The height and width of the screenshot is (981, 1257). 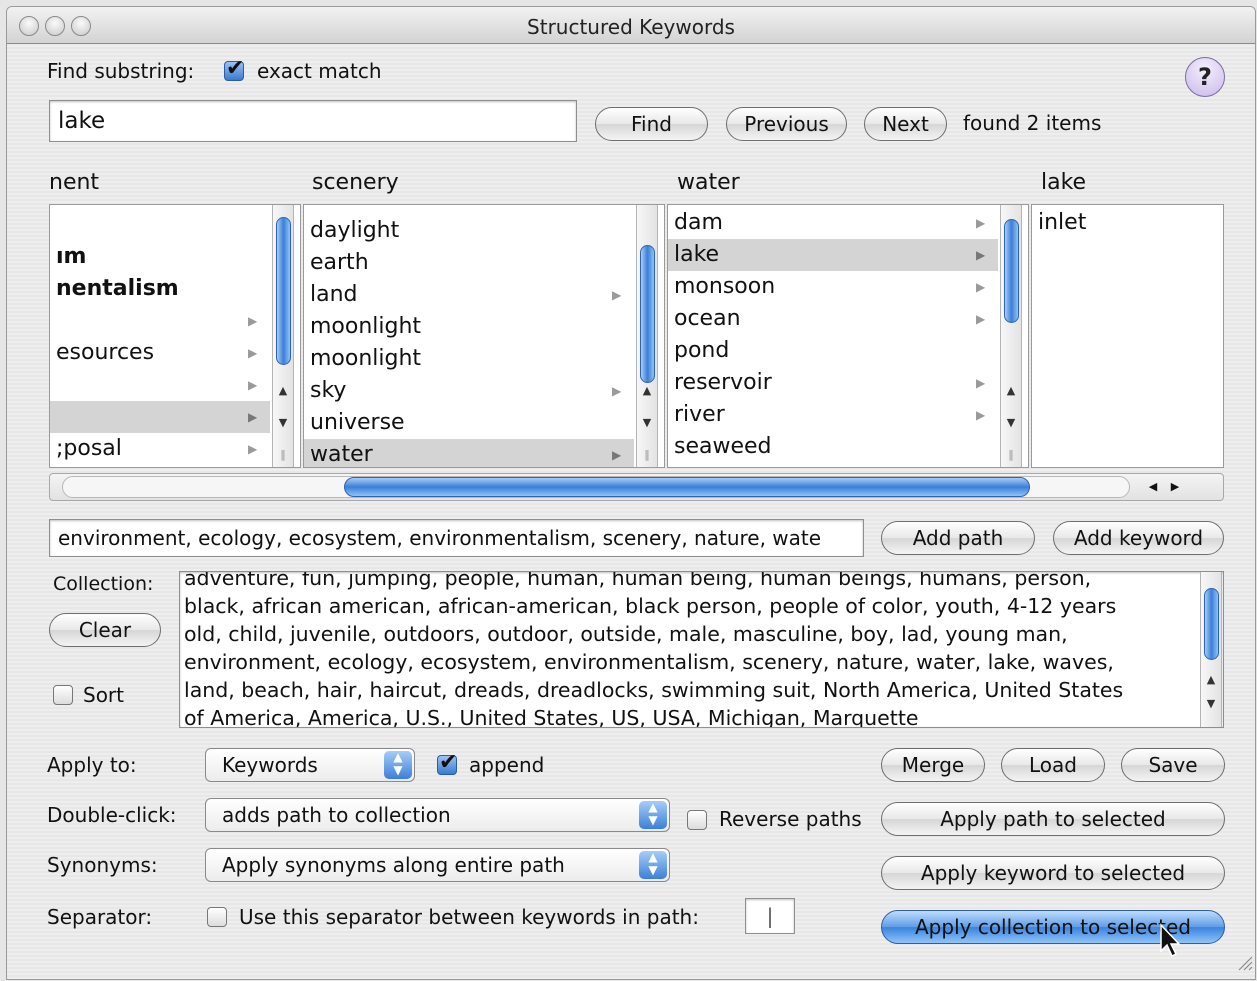 I want to click on load-button: Load, so click(x=1053, y=765).